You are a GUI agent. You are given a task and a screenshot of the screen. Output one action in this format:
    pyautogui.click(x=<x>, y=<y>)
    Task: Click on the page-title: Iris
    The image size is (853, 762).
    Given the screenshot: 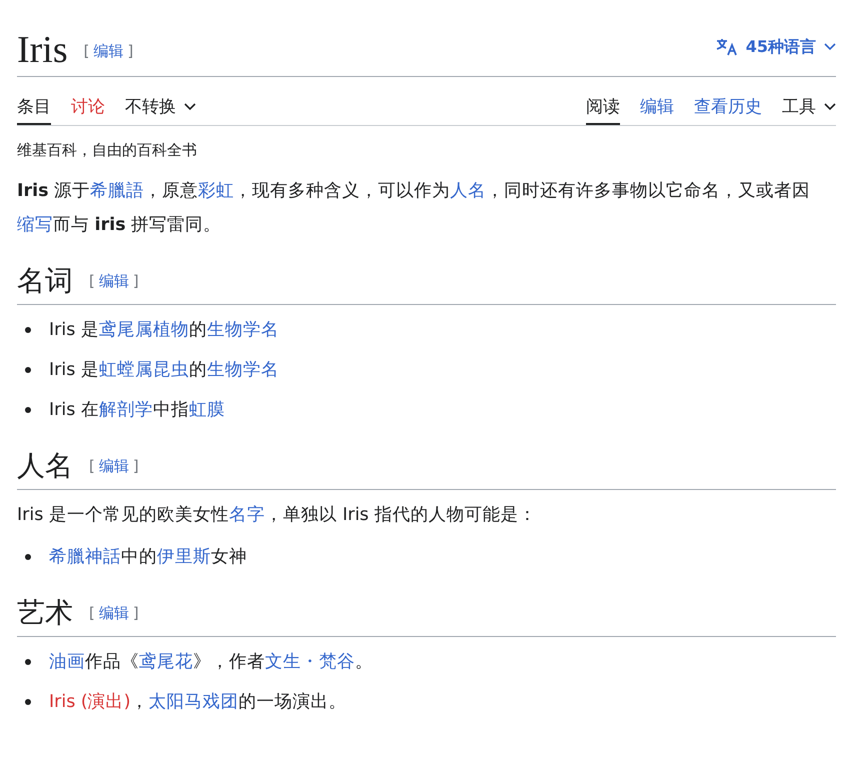 What is the action you would take?
    pyautogui.click(x=42, y=50)
    